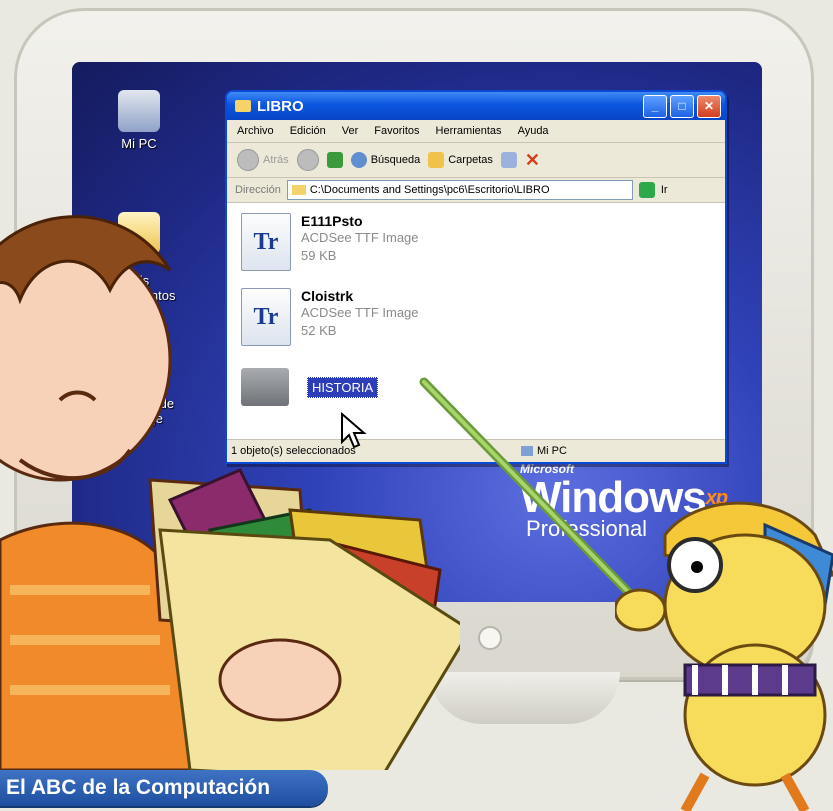 The width and height of the screenshot is (833, 811). I want to click on window-title: LIBRO, so click(280, 106).